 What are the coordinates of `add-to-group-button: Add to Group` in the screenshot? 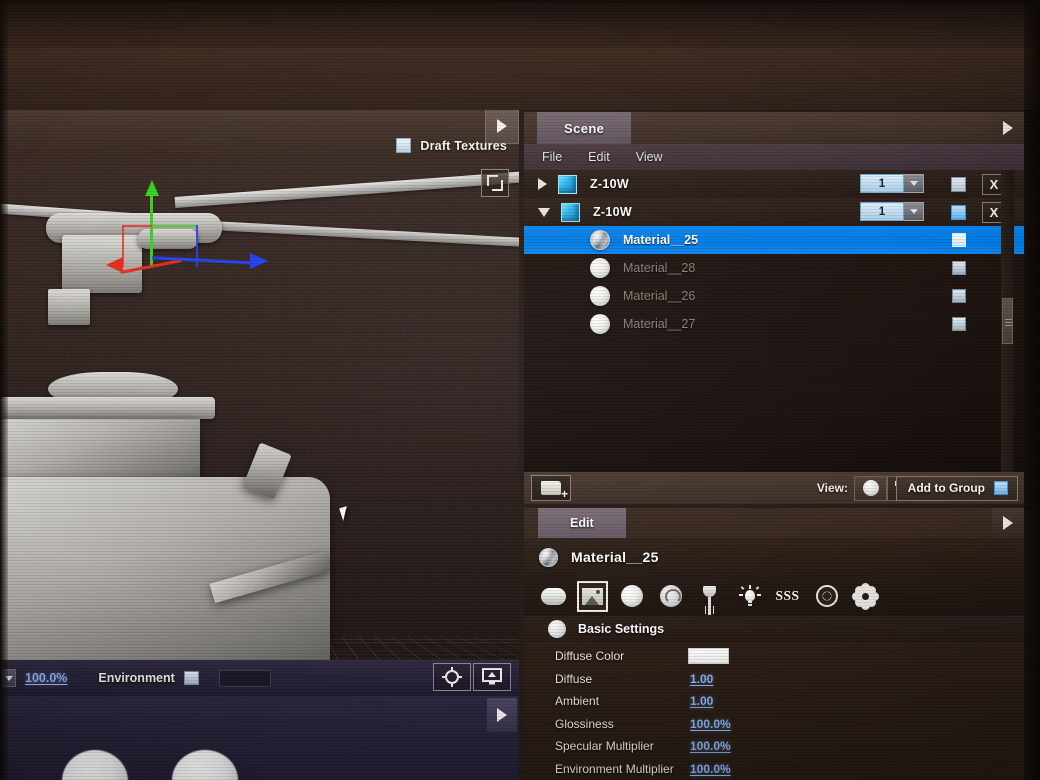 It's located at (956, 488).